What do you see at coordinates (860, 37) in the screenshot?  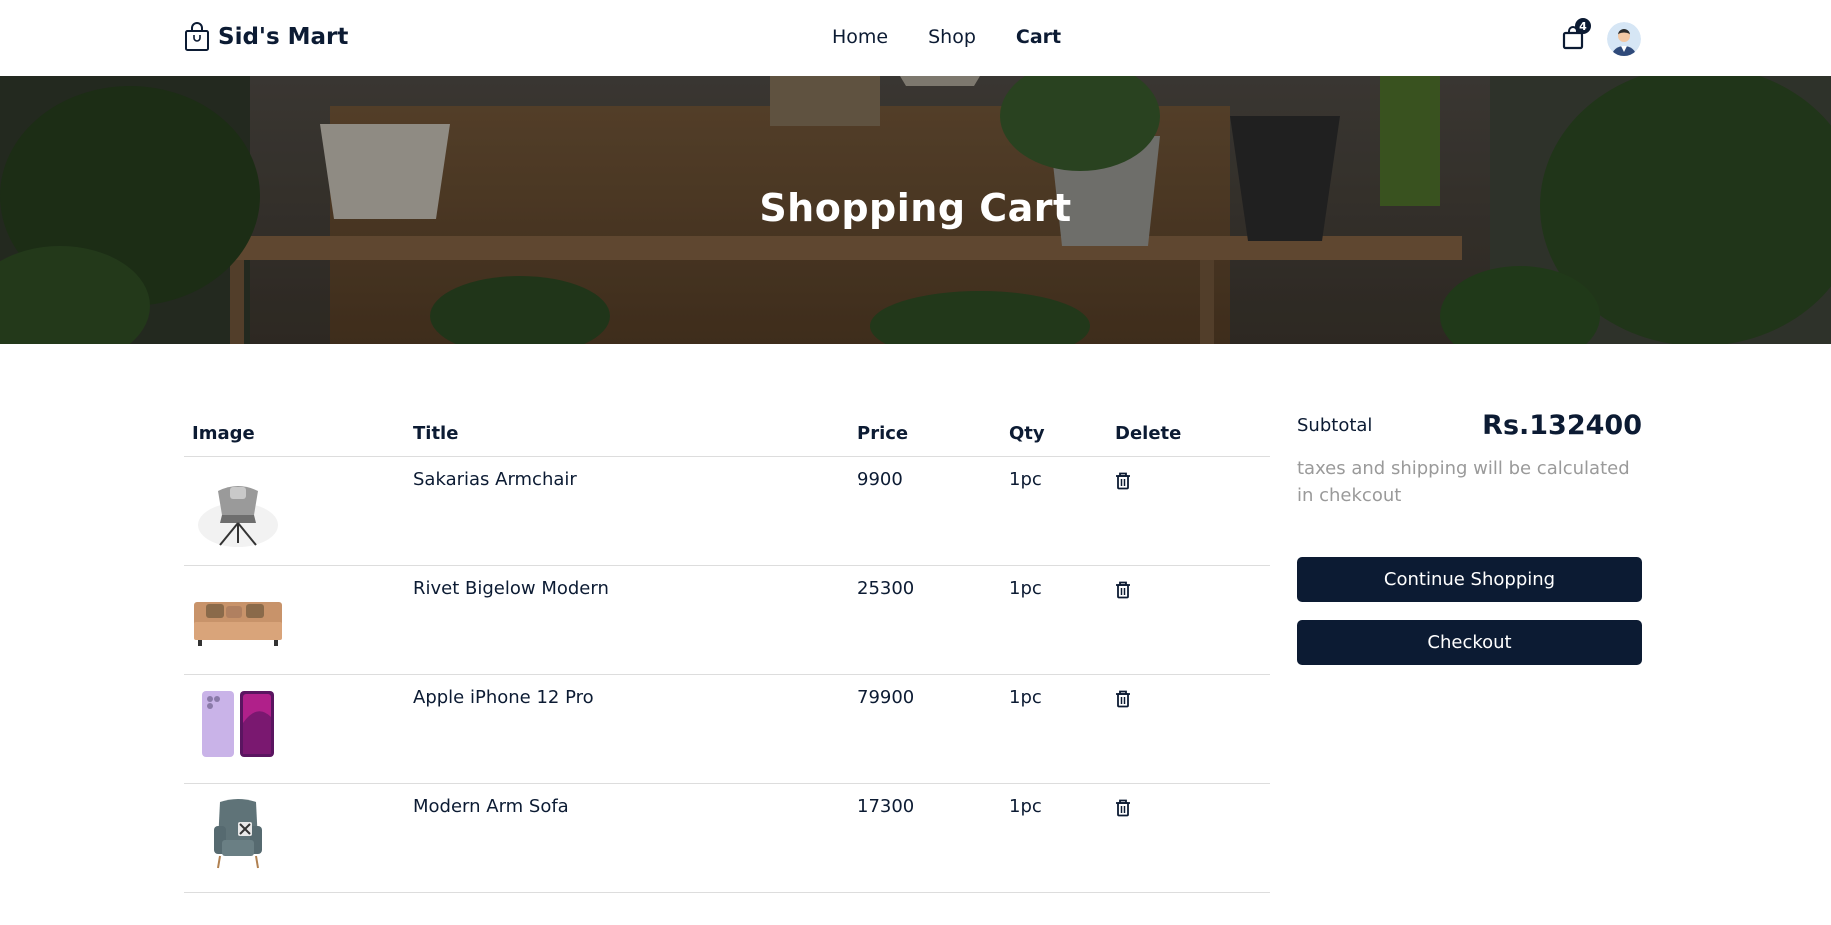 I see `nav-home: Home` at bounding box center [860, 37].